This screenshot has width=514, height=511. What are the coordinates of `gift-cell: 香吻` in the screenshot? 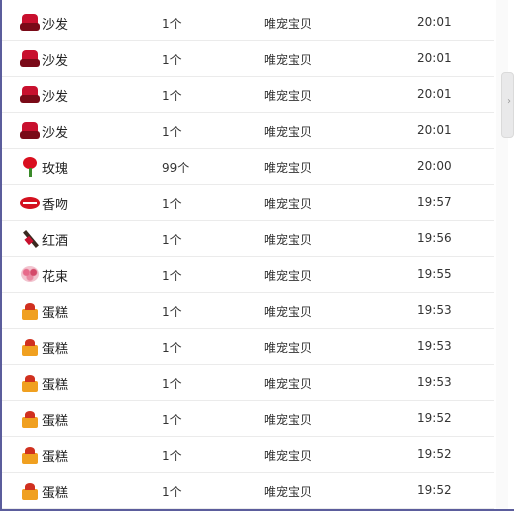 It's located at (44, 203).